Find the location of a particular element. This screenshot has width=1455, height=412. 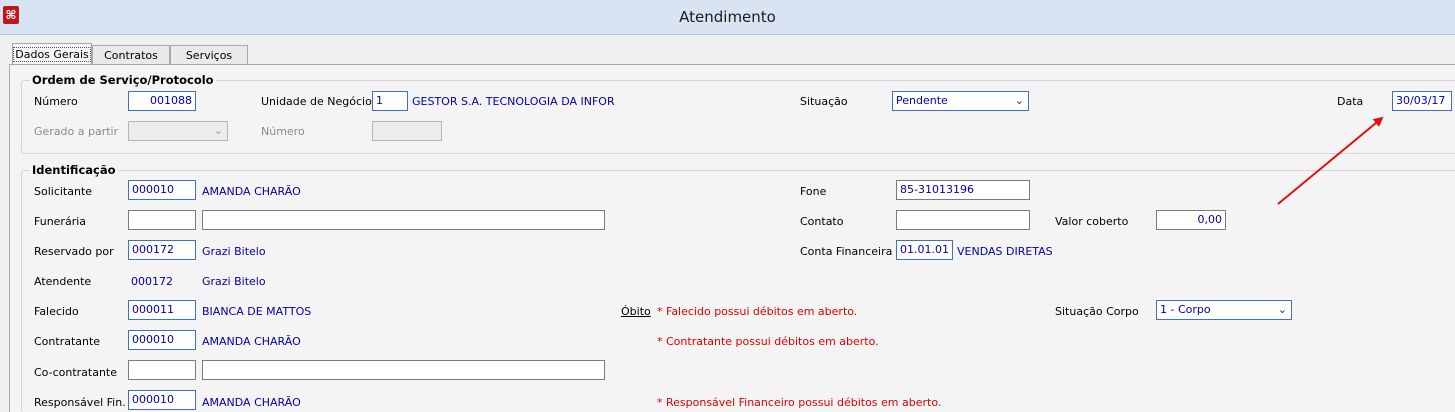

atendente-name: Grazi Bitelo is located at coordinates (234, 281).